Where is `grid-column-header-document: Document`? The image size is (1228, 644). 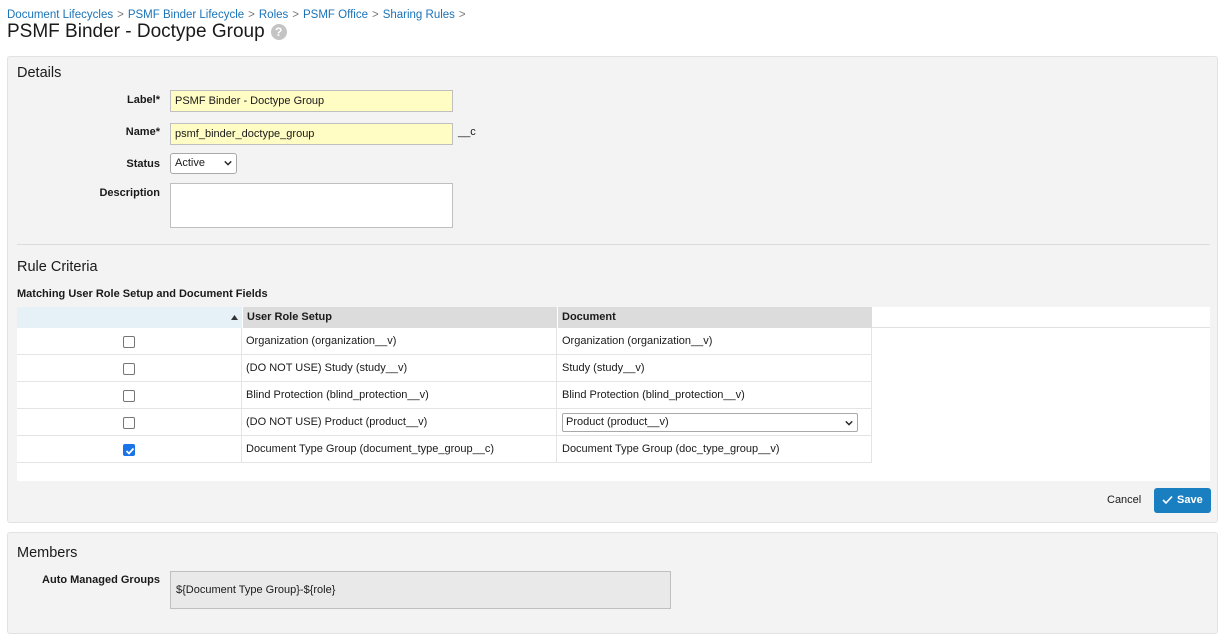 grid-column-header-document: Document is located at coordinates (714, 317).